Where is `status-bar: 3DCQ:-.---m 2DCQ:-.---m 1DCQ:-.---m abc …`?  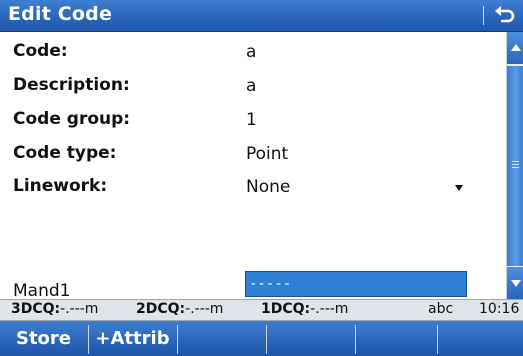
status-bar: 3DCQ:-.---m 2DCQ:-.---m 1DCQ:-.---m abc … is located at coordinates (261, 310).